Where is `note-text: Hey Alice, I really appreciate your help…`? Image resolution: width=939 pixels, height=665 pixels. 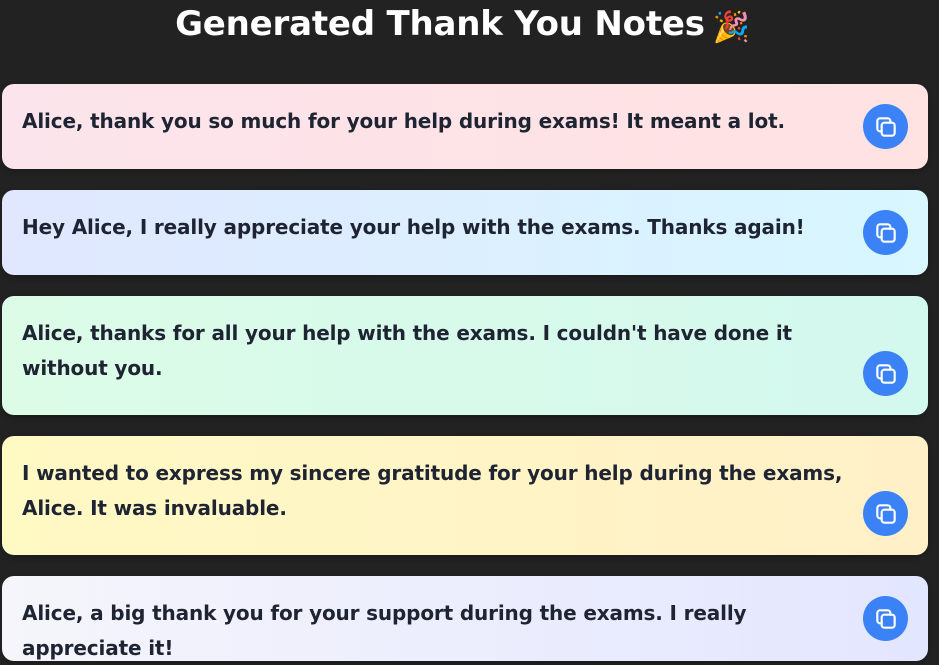
note-text: Hey Alice, I really appreciate your help… is located at coordinates (413, 227).